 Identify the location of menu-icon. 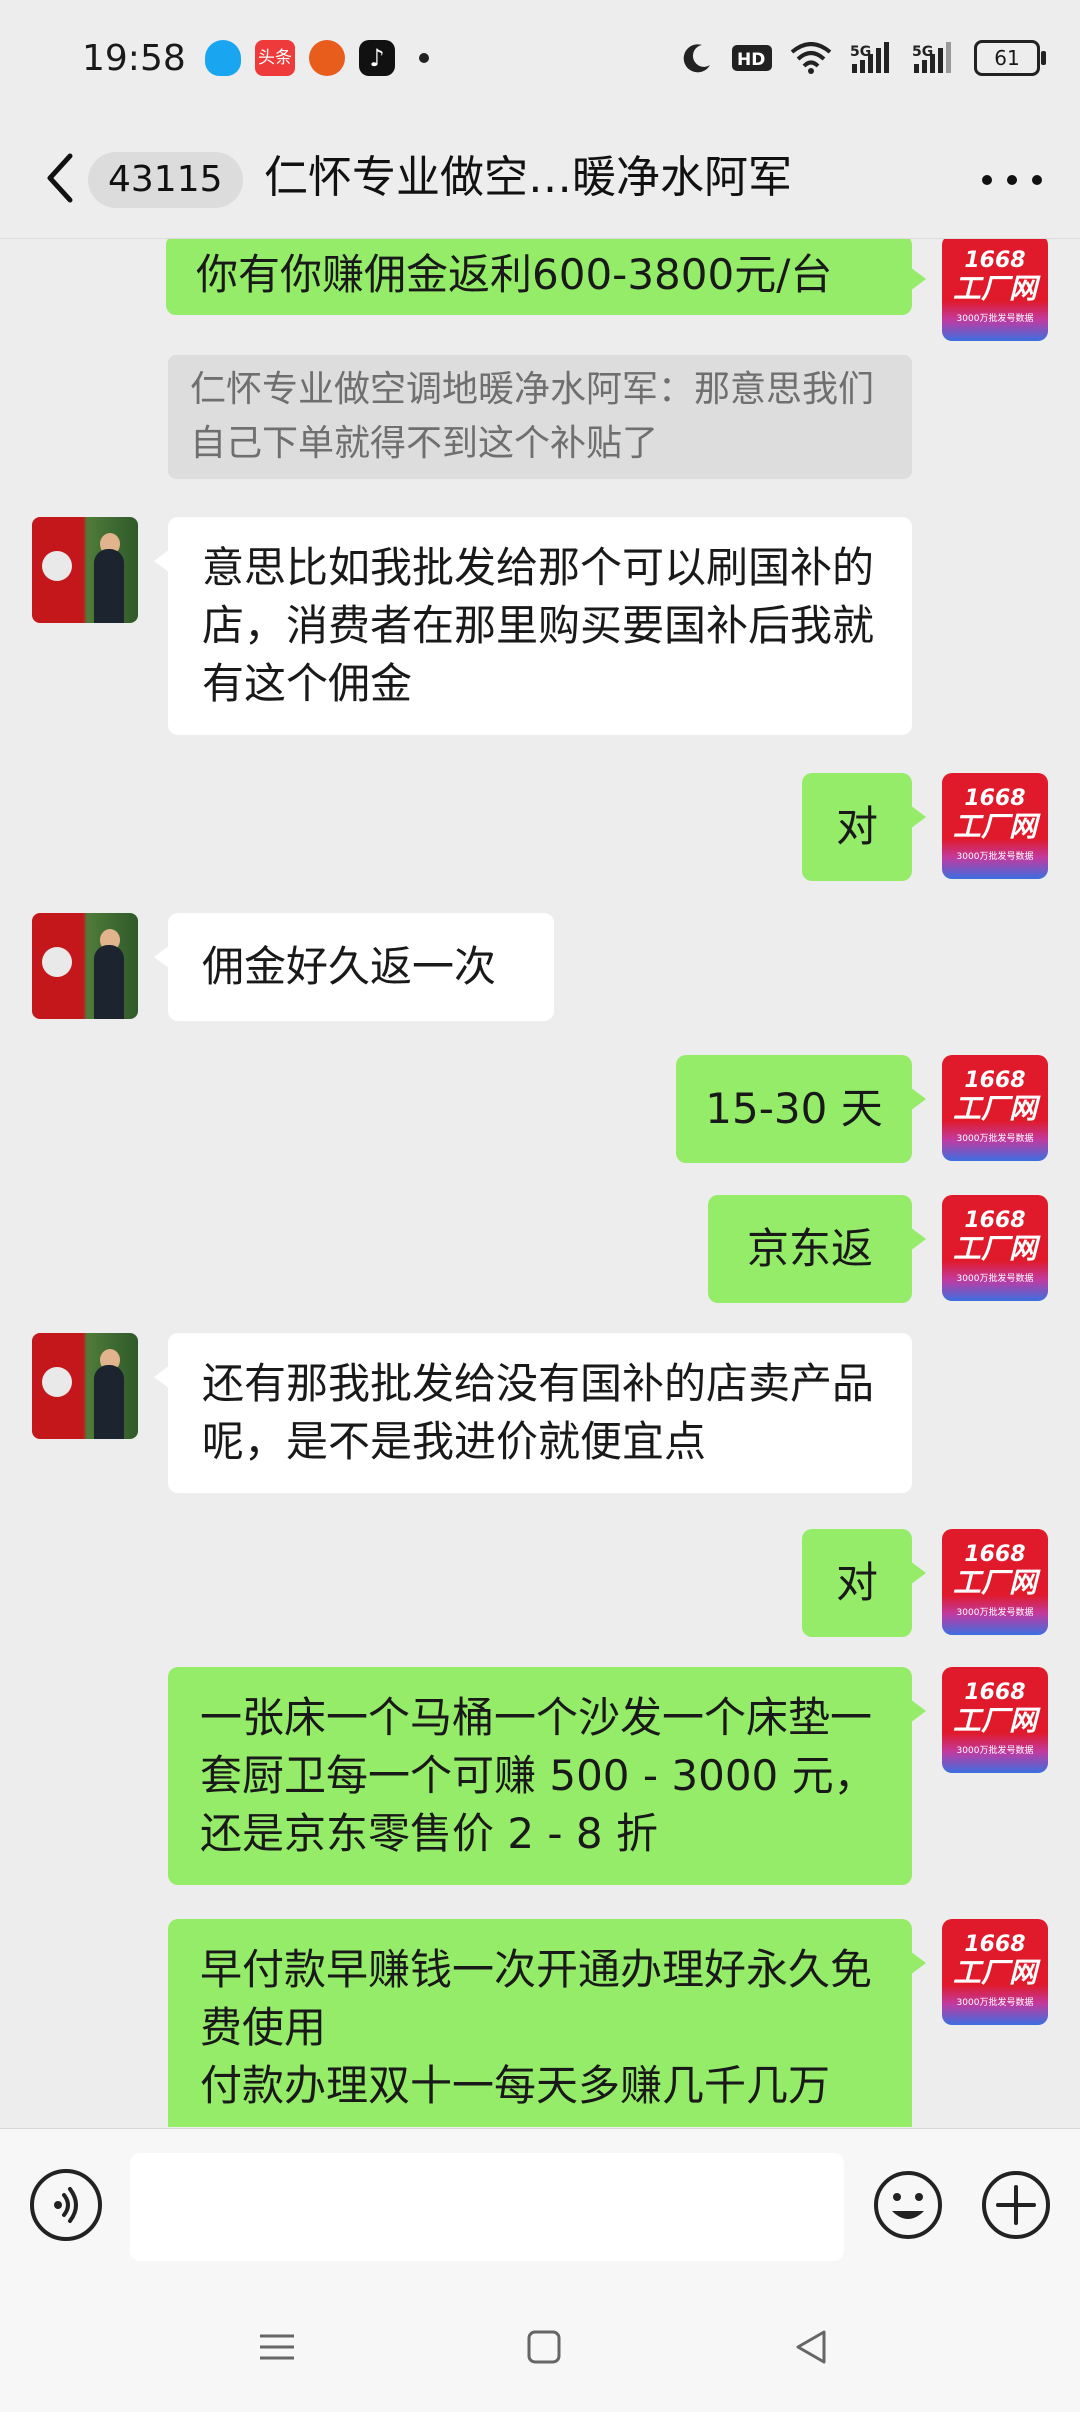
(277, 2347).